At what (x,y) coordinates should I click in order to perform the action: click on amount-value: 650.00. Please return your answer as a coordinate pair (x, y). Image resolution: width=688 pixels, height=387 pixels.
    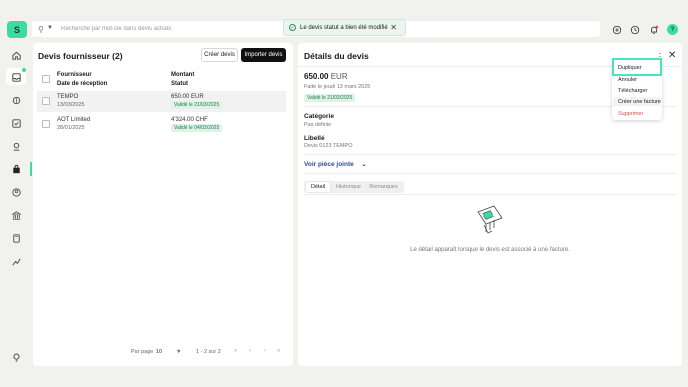
    Looking at the image, I should click on (316, 76).